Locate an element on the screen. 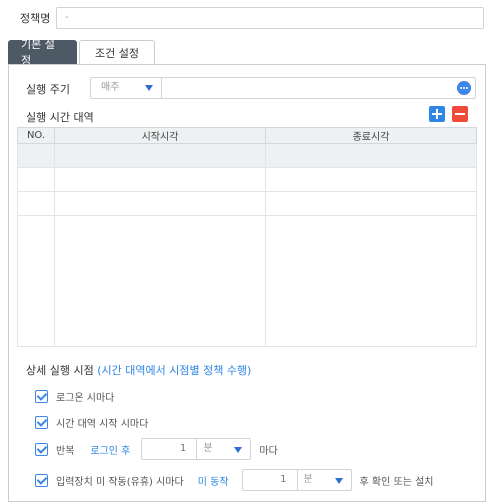 This screenshot has height=504, width=490. option-suffix: 후 확인 또는 설치 is located at coordinates (396, 482).